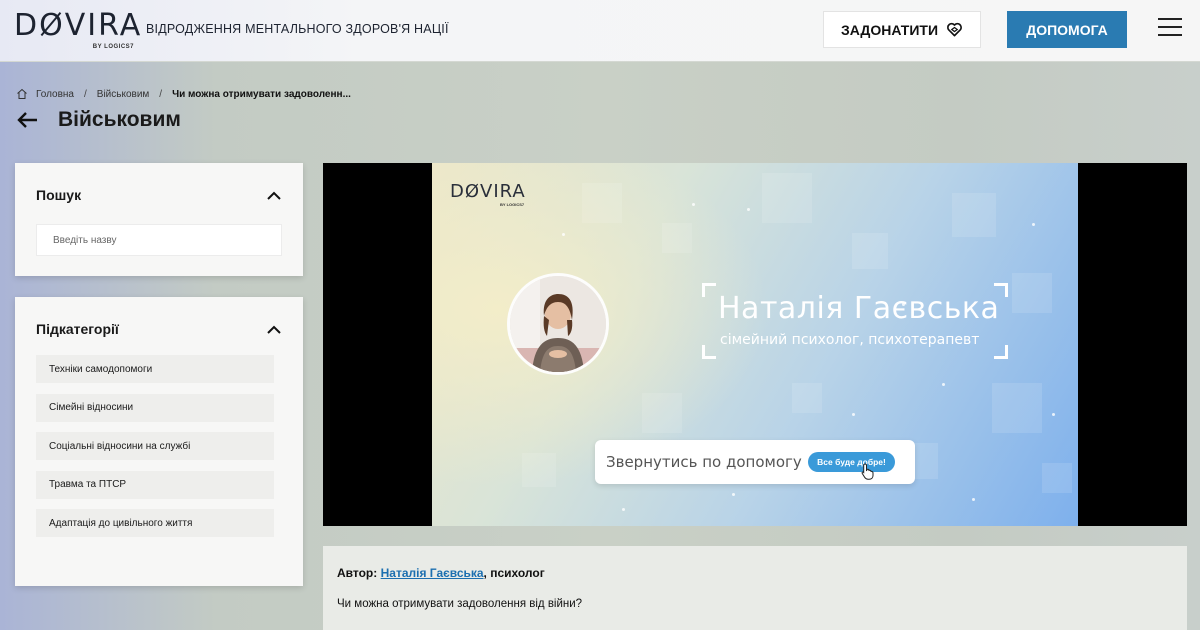 The width and height of the screenshot is (1200, 630). Describe the element at coordinates (1170, 29) in the screenshot. I see `hamburger-menu-icon` at that location.